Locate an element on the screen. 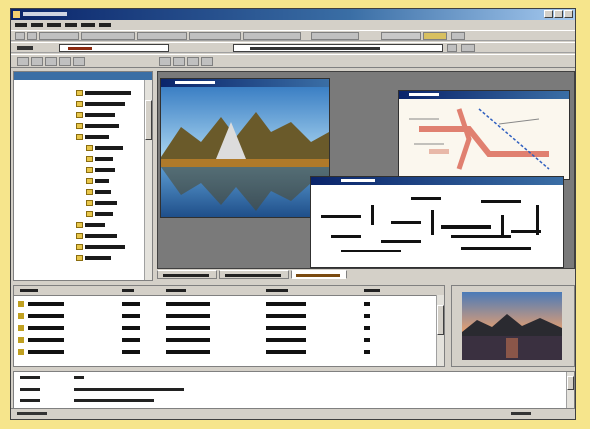  address-text-placeholder is located at coordinates (80, 48).